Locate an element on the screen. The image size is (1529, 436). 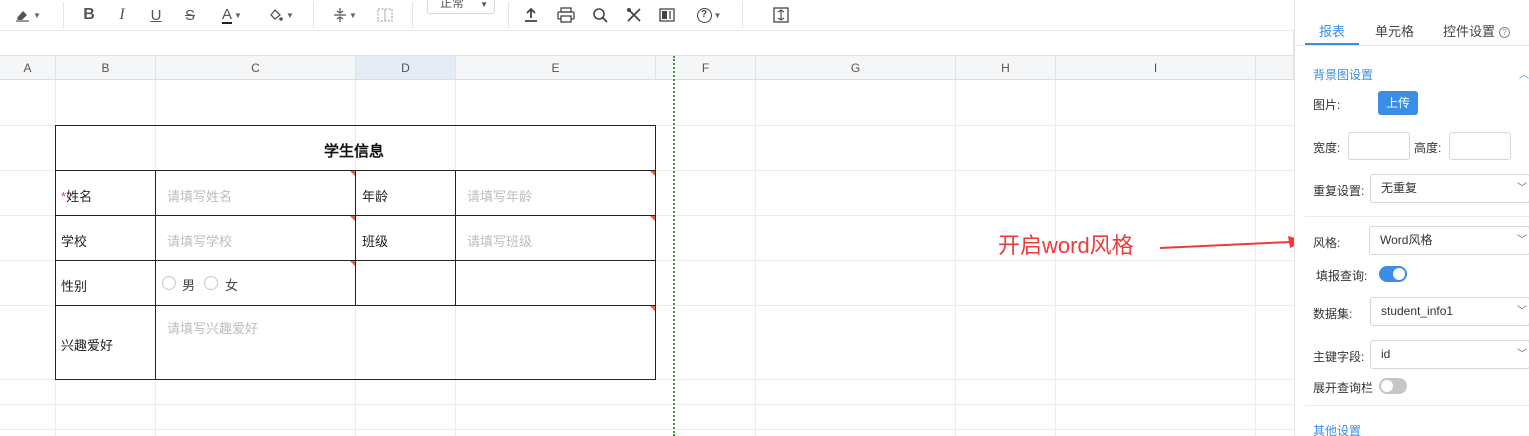
print-icon is located at coordinates (566, 15).